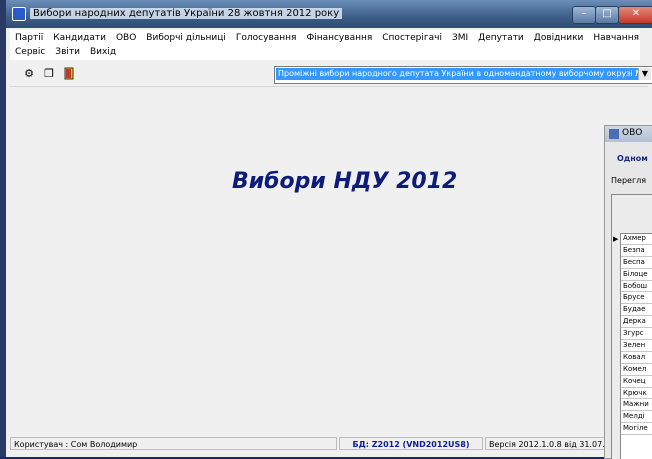  I want to click on maximize-button: □, so click(607, 15).